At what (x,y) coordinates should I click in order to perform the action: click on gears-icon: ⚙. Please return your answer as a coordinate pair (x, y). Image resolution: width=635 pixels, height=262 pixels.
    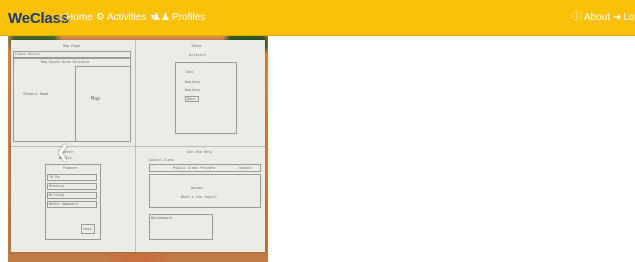
    Looking at the image, I should click on (100, 17).